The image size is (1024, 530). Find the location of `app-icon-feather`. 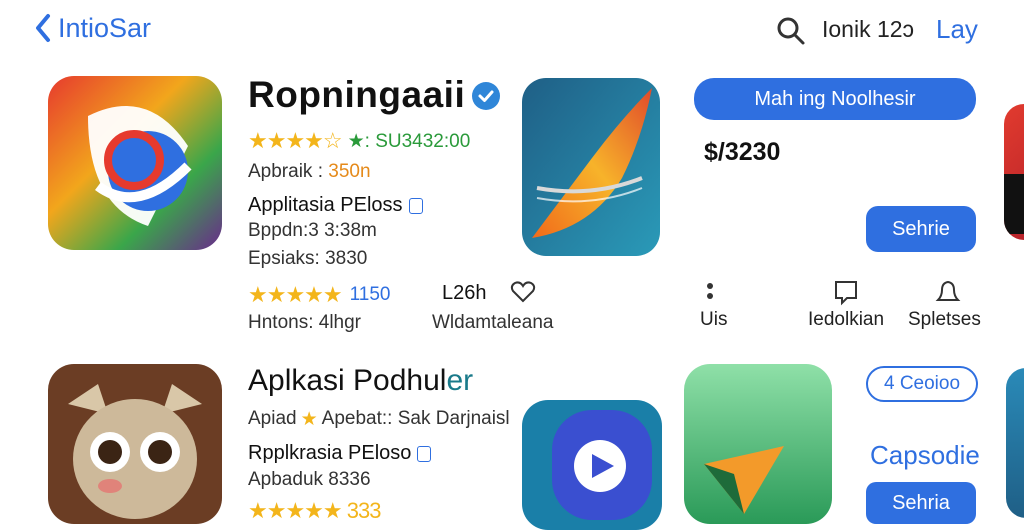

app-icon-feather is located at coordinates (591, 167).